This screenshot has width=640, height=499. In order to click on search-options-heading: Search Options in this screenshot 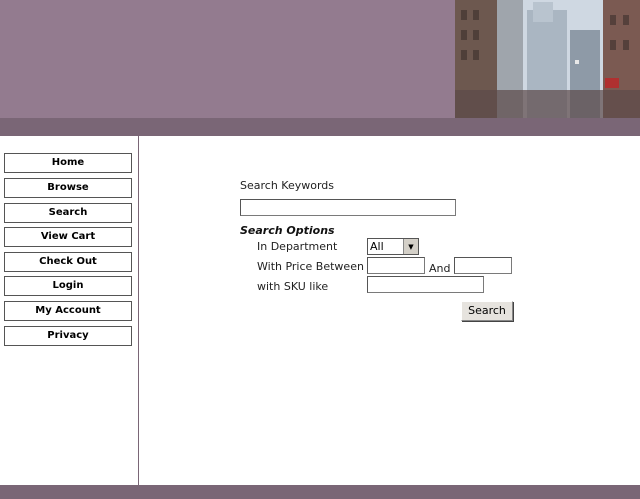, I will do `click(287, 230)`.